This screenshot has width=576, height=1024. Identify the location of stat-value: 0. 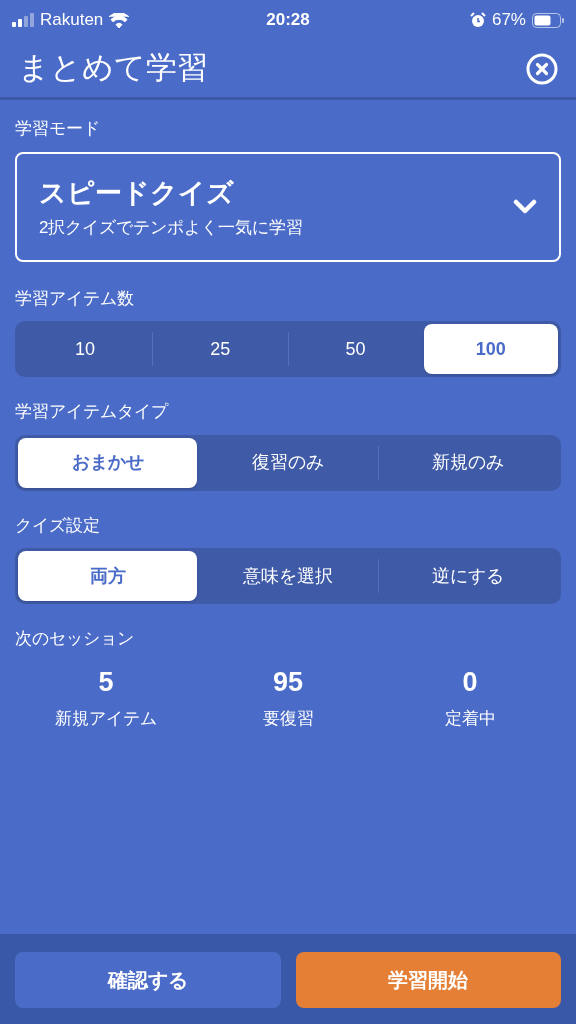
(470, 682).